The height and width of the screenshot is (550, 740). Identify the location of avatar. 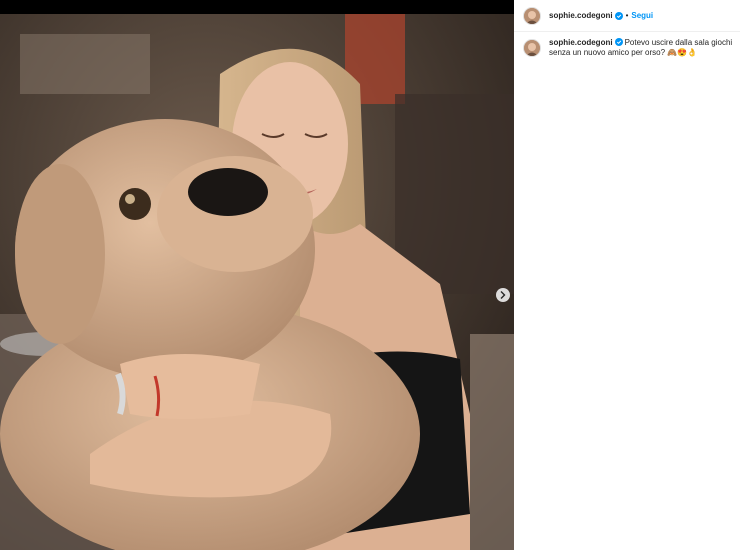
(532, 15).